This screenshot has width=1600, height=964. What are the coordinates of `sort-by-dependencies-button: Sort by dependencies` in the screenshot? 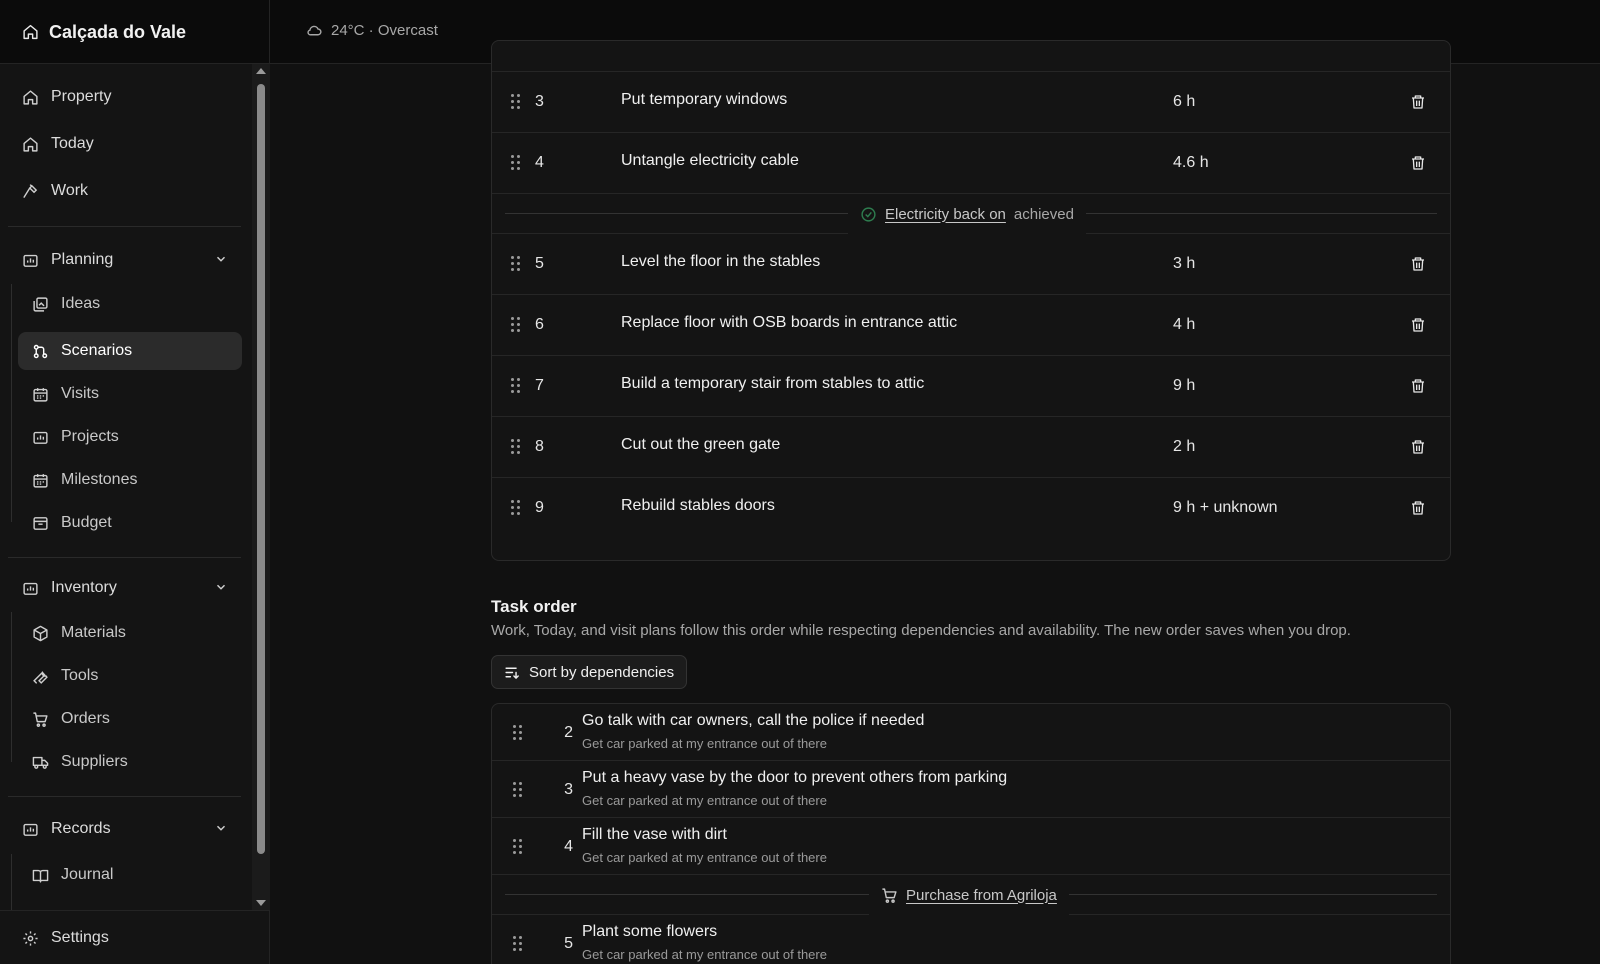 It's located at (589, 672).